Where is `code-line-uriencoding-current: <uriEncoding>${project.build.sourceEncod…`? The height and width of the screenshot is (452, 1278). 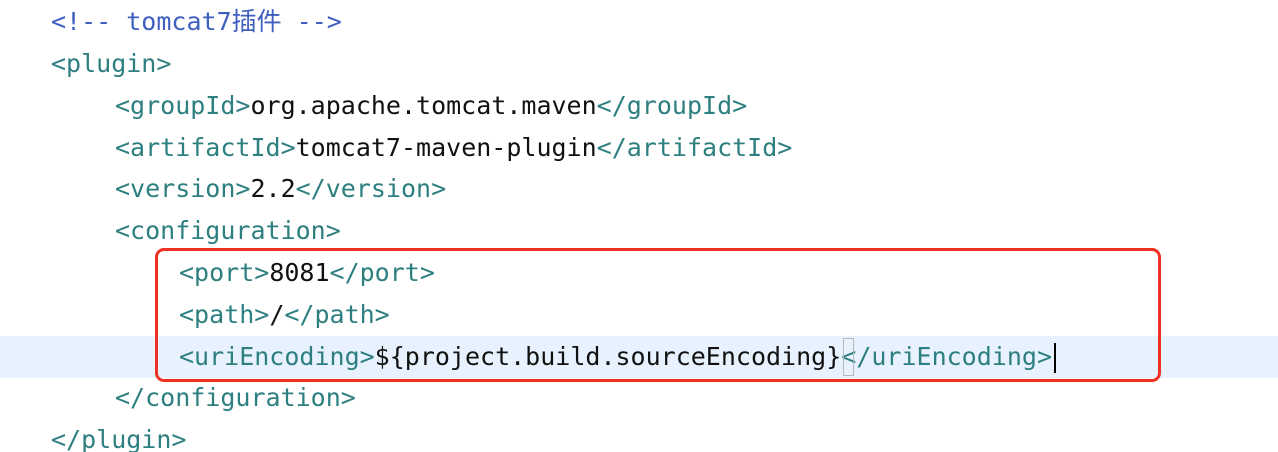
code-line-uriencoding-current: <uriEncoding>${project.build.sourceEncod… is located at coordinates (639, 357).